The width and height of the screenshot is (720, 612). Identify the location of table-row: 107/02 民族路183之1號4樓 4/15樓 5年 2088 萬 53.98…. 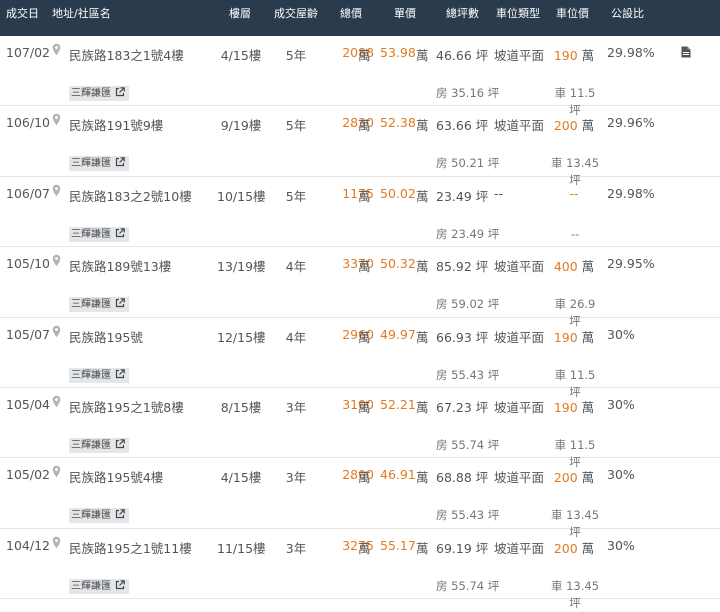
(360, 76).